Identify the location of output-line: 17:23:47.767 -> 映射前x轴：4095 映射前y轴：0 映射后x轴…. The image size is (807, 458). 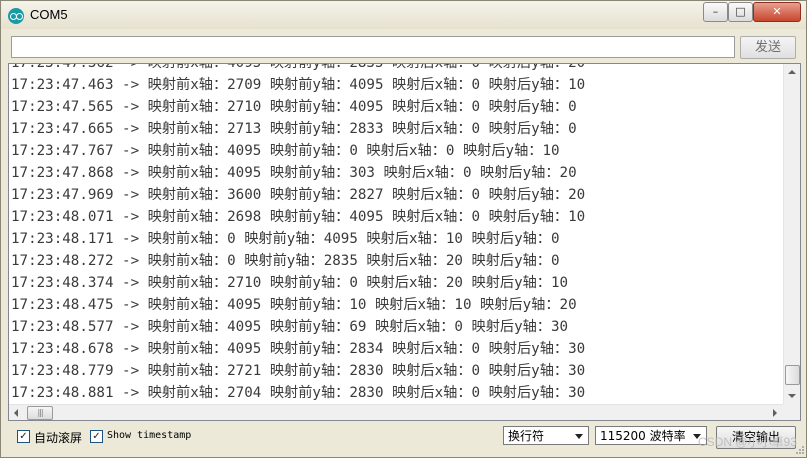
(285, 151).